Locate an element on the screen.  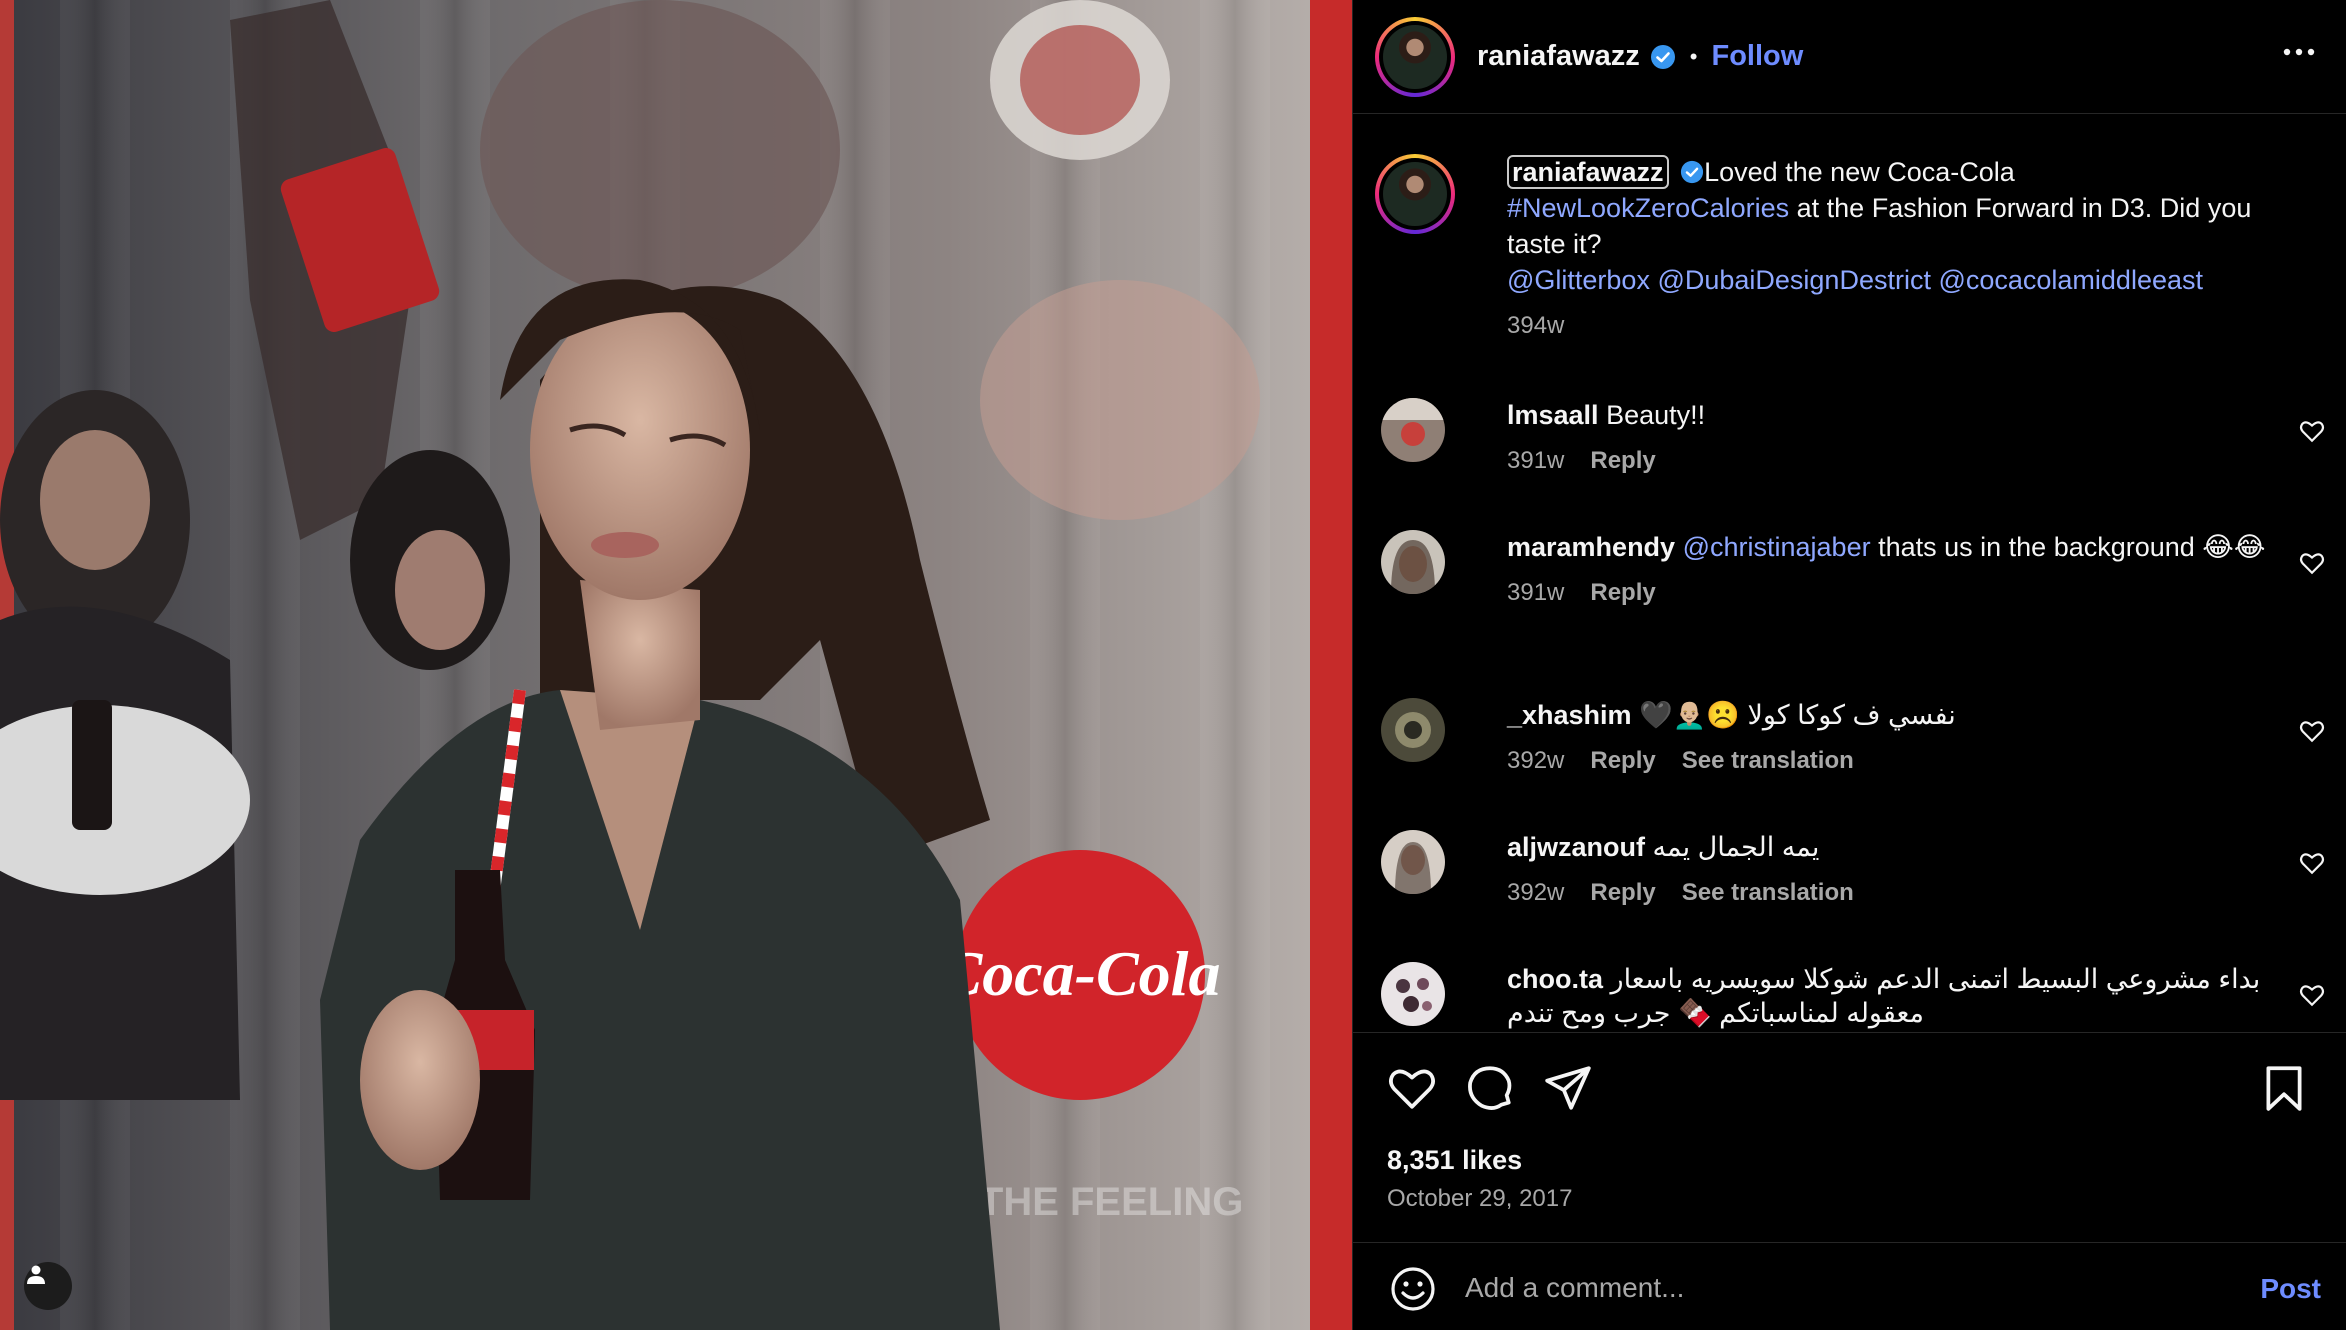
comment-text: Beauty!! is located at coordinates (1656, 415).